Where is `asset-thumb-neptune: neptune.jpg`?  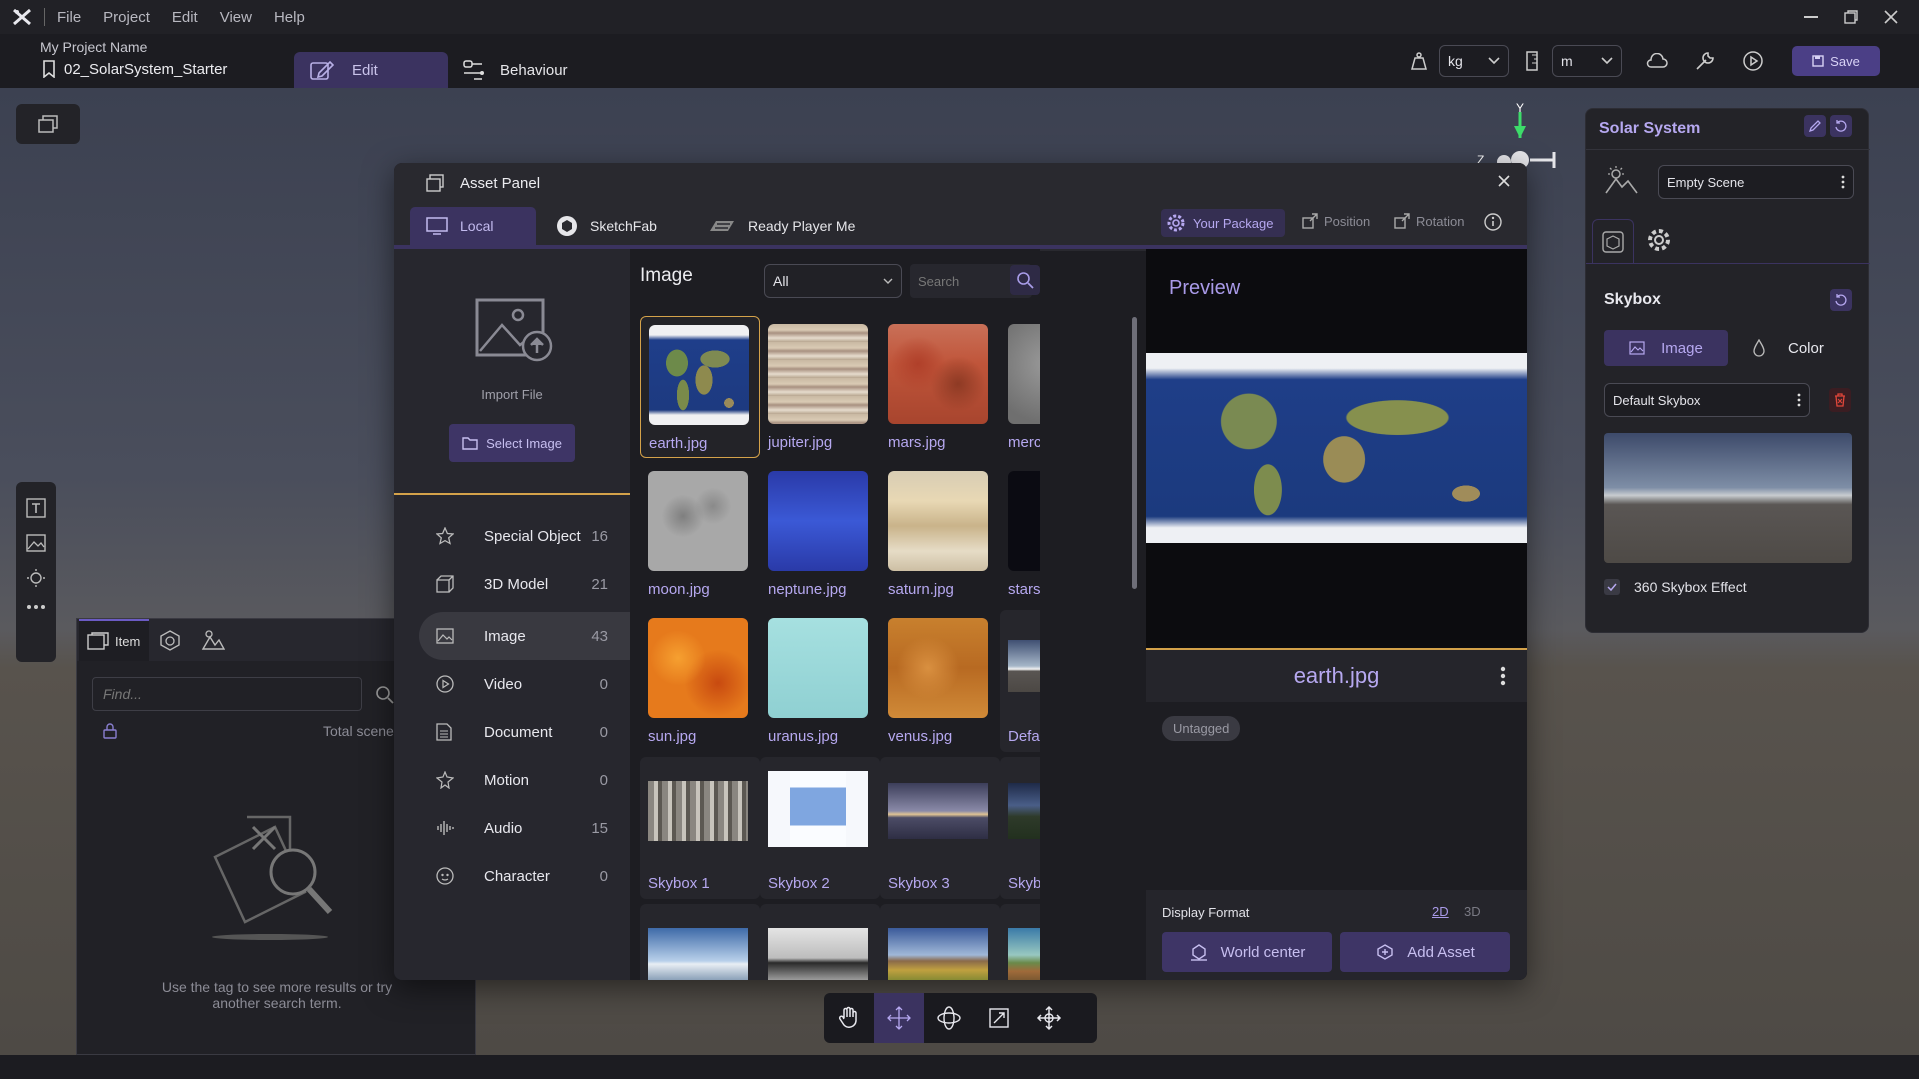
asset-thumb-neptune: neptune.jpg is located at coordinates (820, 534).